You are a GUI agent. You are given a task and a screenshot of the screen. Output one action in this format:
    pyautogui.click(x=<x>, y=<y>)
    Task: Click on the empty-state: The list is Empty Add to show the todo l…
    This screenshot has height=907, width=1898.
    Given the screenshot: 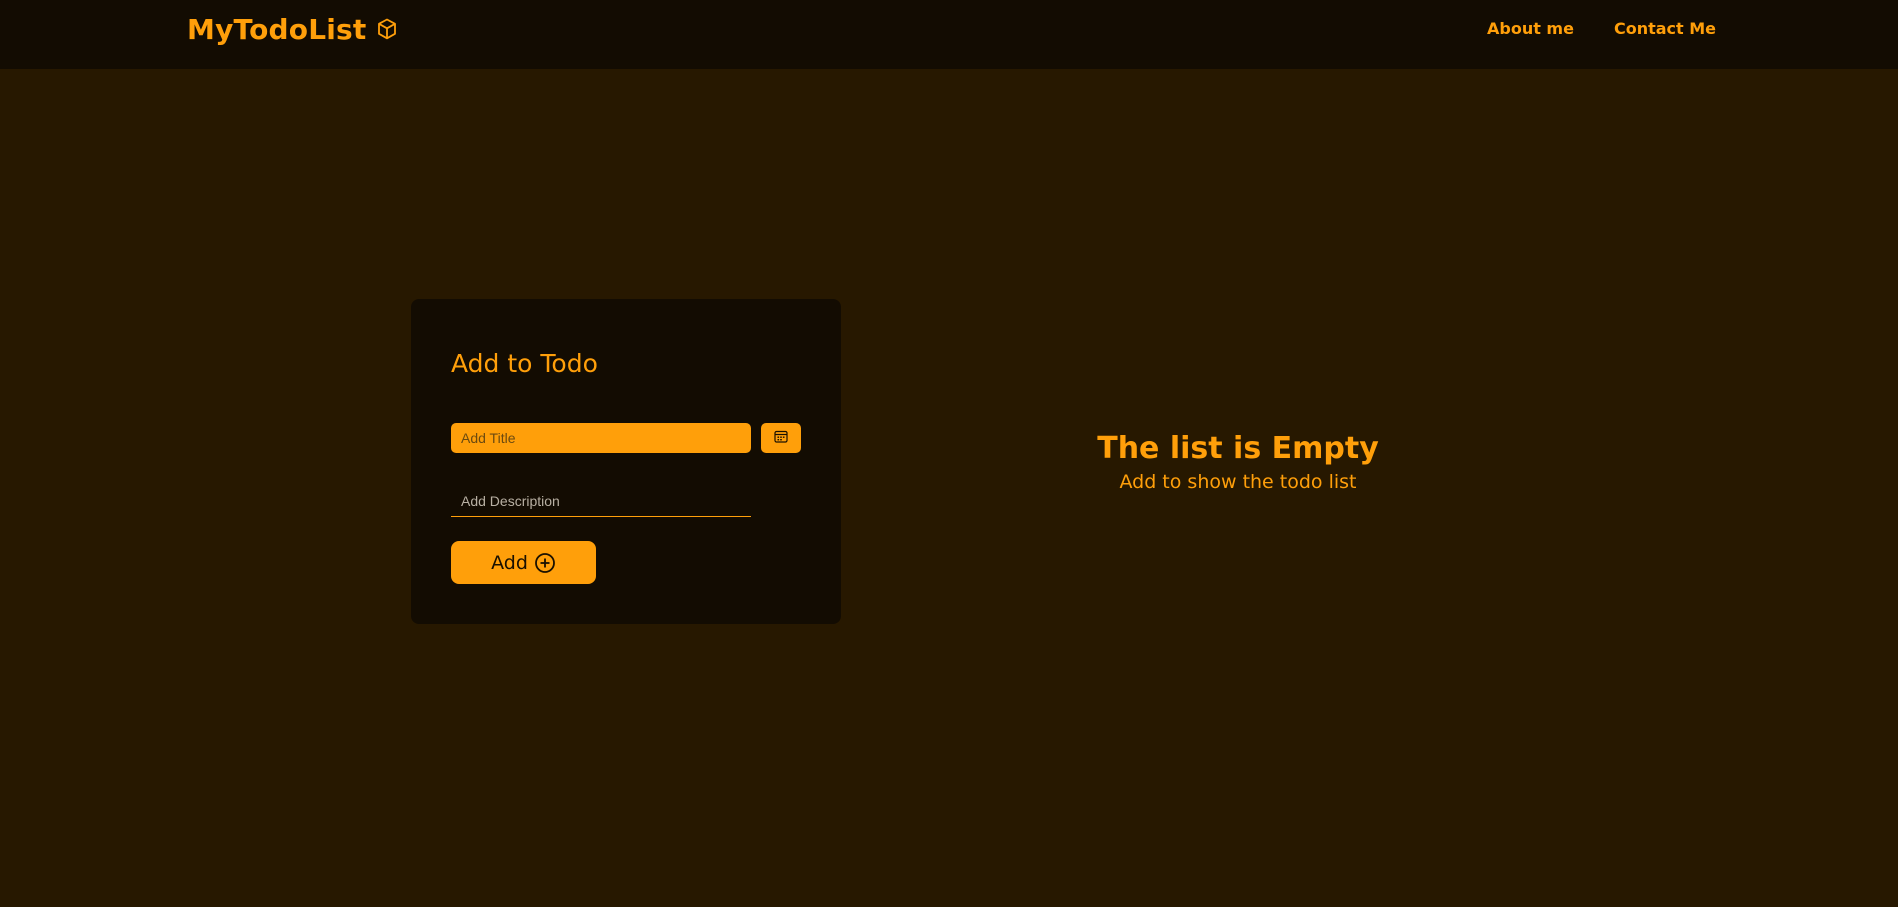 What is the action you would take?
    pyautogui.click(x=1238, y=461)
    